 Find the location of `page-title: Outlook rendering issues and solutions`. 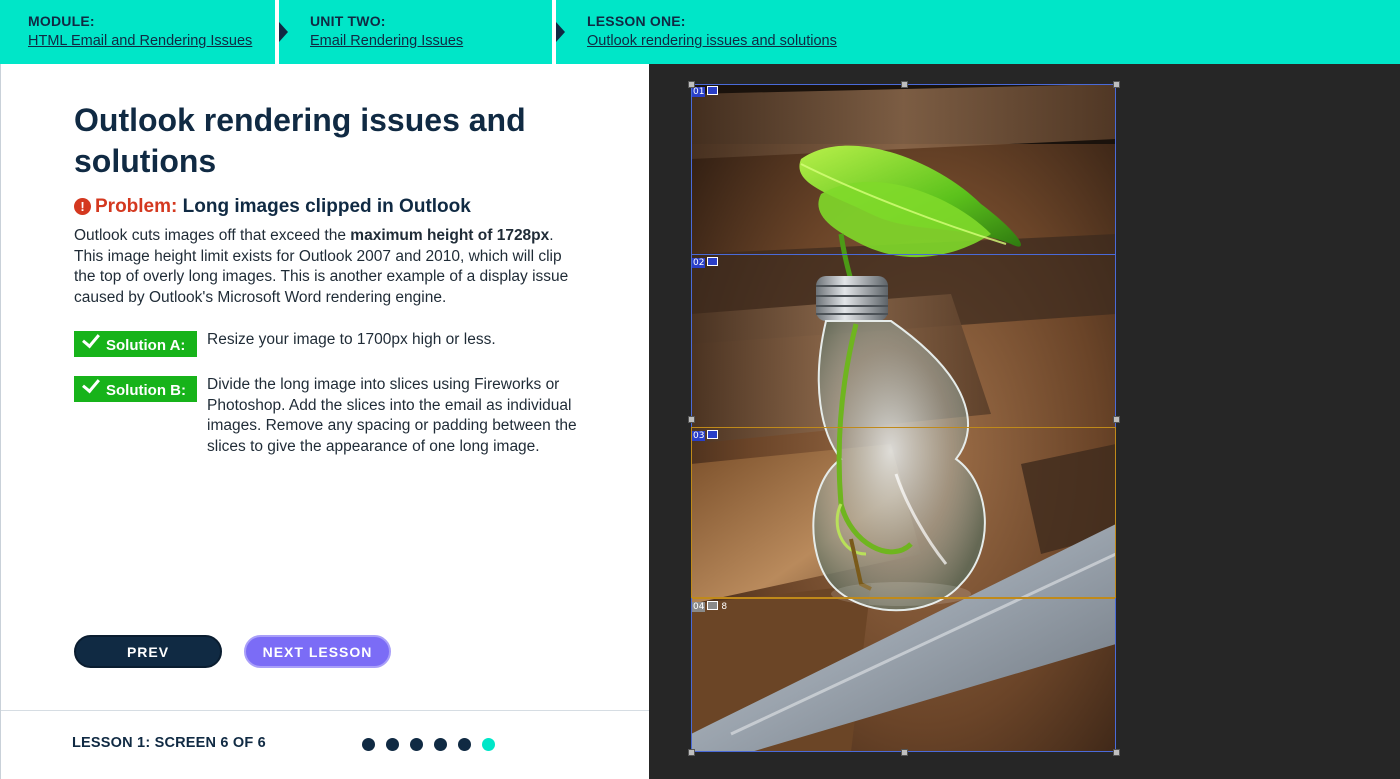

page-title: Outlook rendering issues and solutions is located at coordinates (300, 140).